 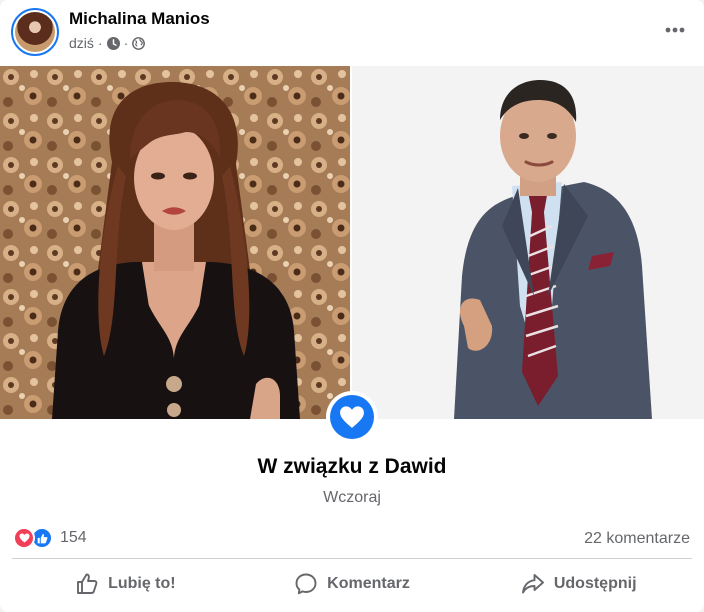 What do you see at coordinates (113, 43) in the screenshot?
I see `clock-icon` at bounding box center [113, 43].